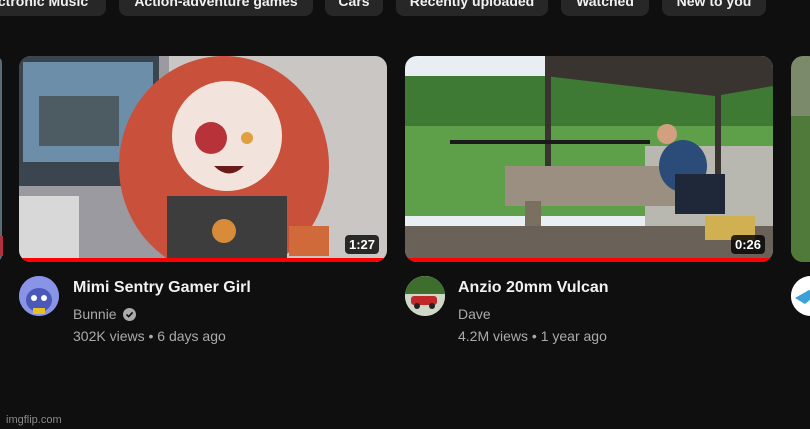 The width and height of the screenshot is (810, 429). I want to click on red-car-avatar-icon, so click(425, 296).